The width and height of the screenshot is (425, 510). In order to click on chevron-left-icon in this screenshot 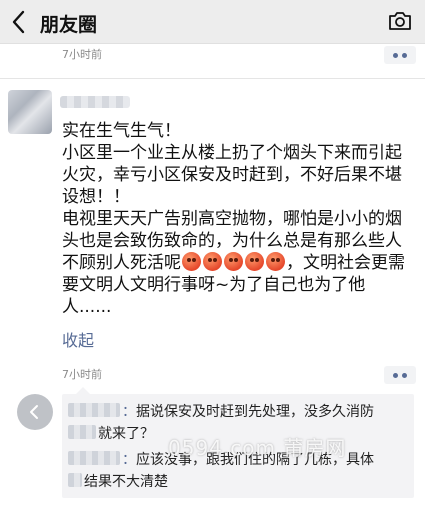, I will do `click(34, 412)`.